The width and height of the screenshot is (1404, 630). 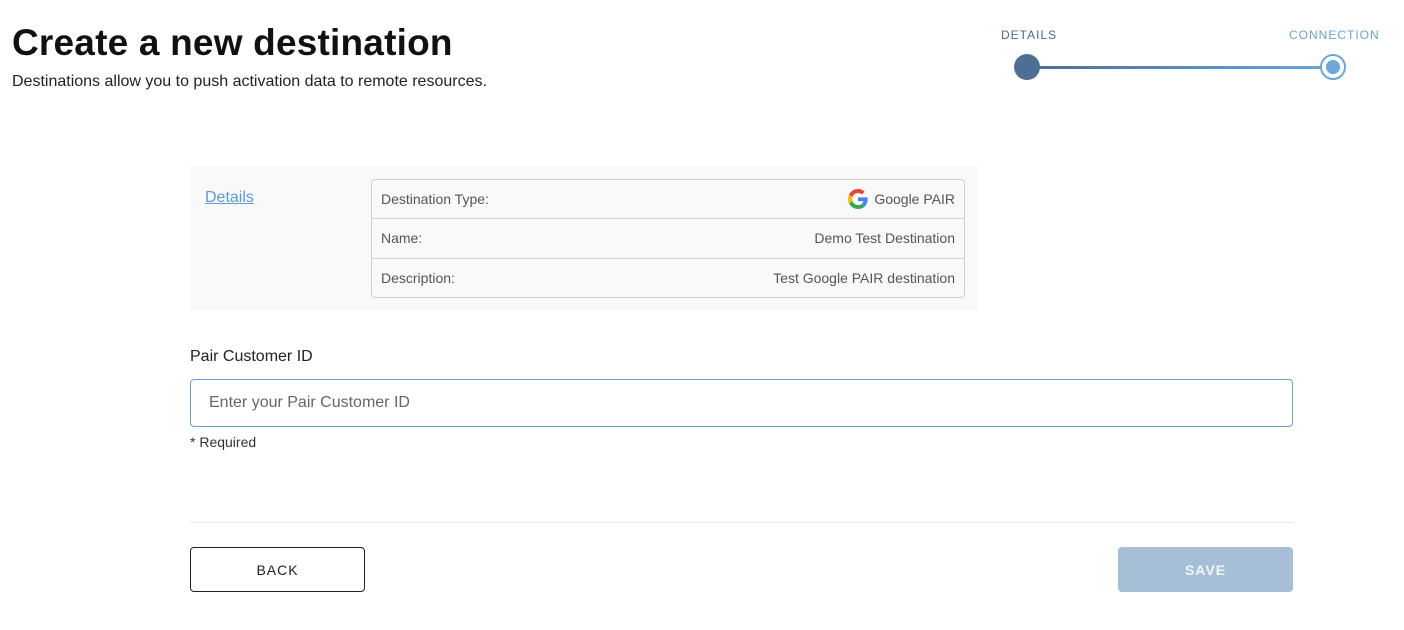 What do you see at coordinates (1029, 35) in the screenshot?
I see `step-details-label: DETAILS` at bounding box center [1029, 35].